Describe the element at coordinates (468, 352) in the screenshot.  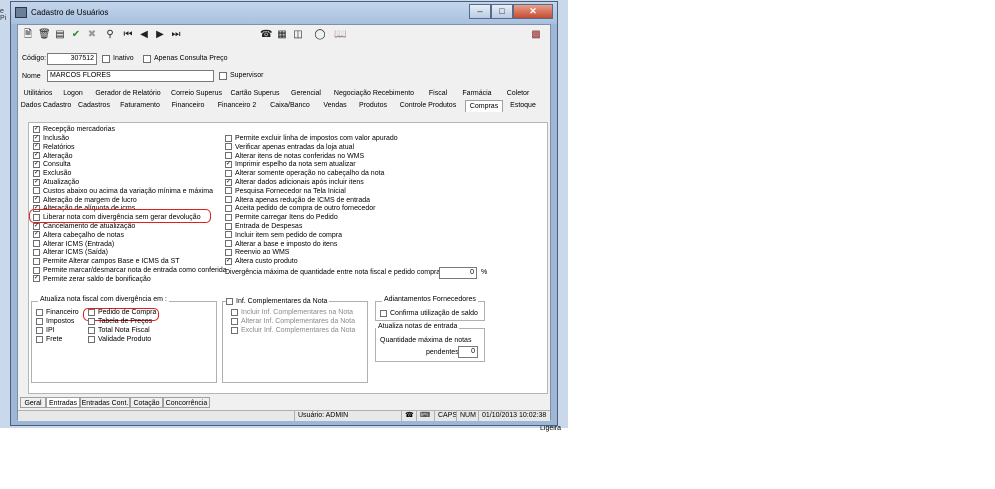
I see `pendentes-field: 0` at that location.